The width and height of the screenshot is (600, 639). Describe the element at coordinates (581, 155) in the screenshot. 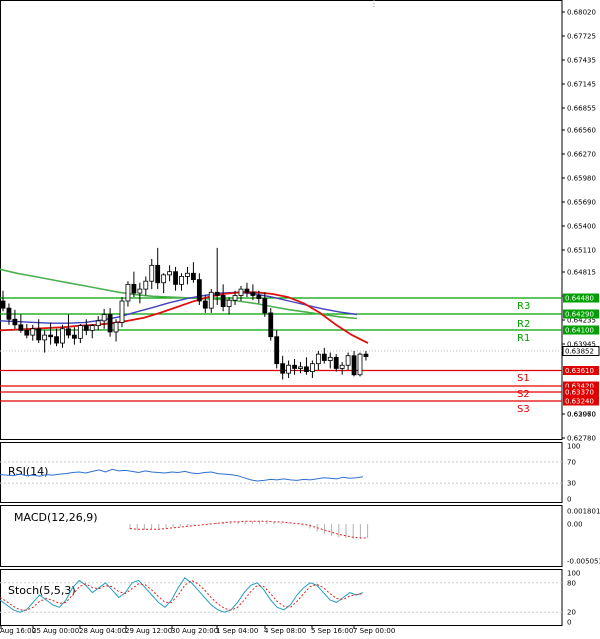

I see `price-tick-label: 0.66270` at that location.